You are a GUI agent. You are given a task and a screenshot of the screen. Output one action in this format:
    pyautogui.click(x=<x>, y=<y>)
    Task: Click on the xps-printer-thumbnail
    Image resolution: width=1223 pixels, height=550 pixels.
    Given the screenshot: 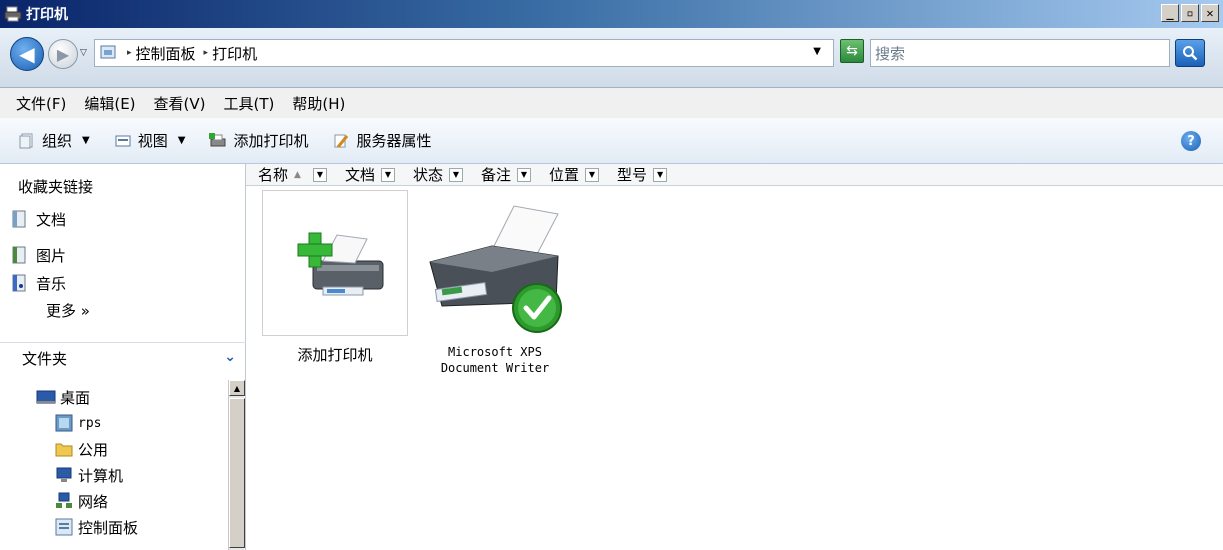 What is the action you would take?
    pyautogui.click(x=495, y=263)
    